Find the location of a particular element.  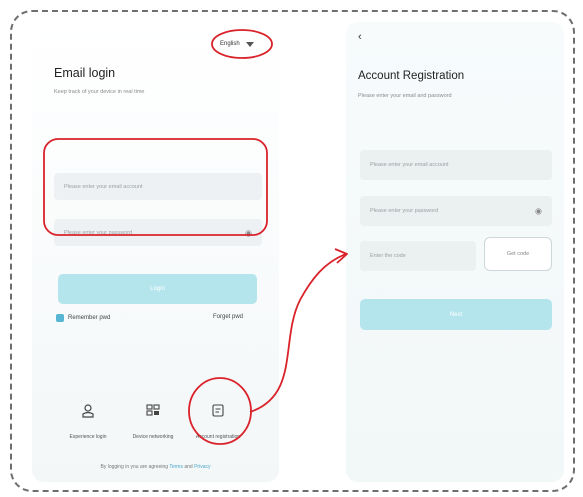

register-password-input: Please enter your password ◉ is located at coordinates (456, 211).